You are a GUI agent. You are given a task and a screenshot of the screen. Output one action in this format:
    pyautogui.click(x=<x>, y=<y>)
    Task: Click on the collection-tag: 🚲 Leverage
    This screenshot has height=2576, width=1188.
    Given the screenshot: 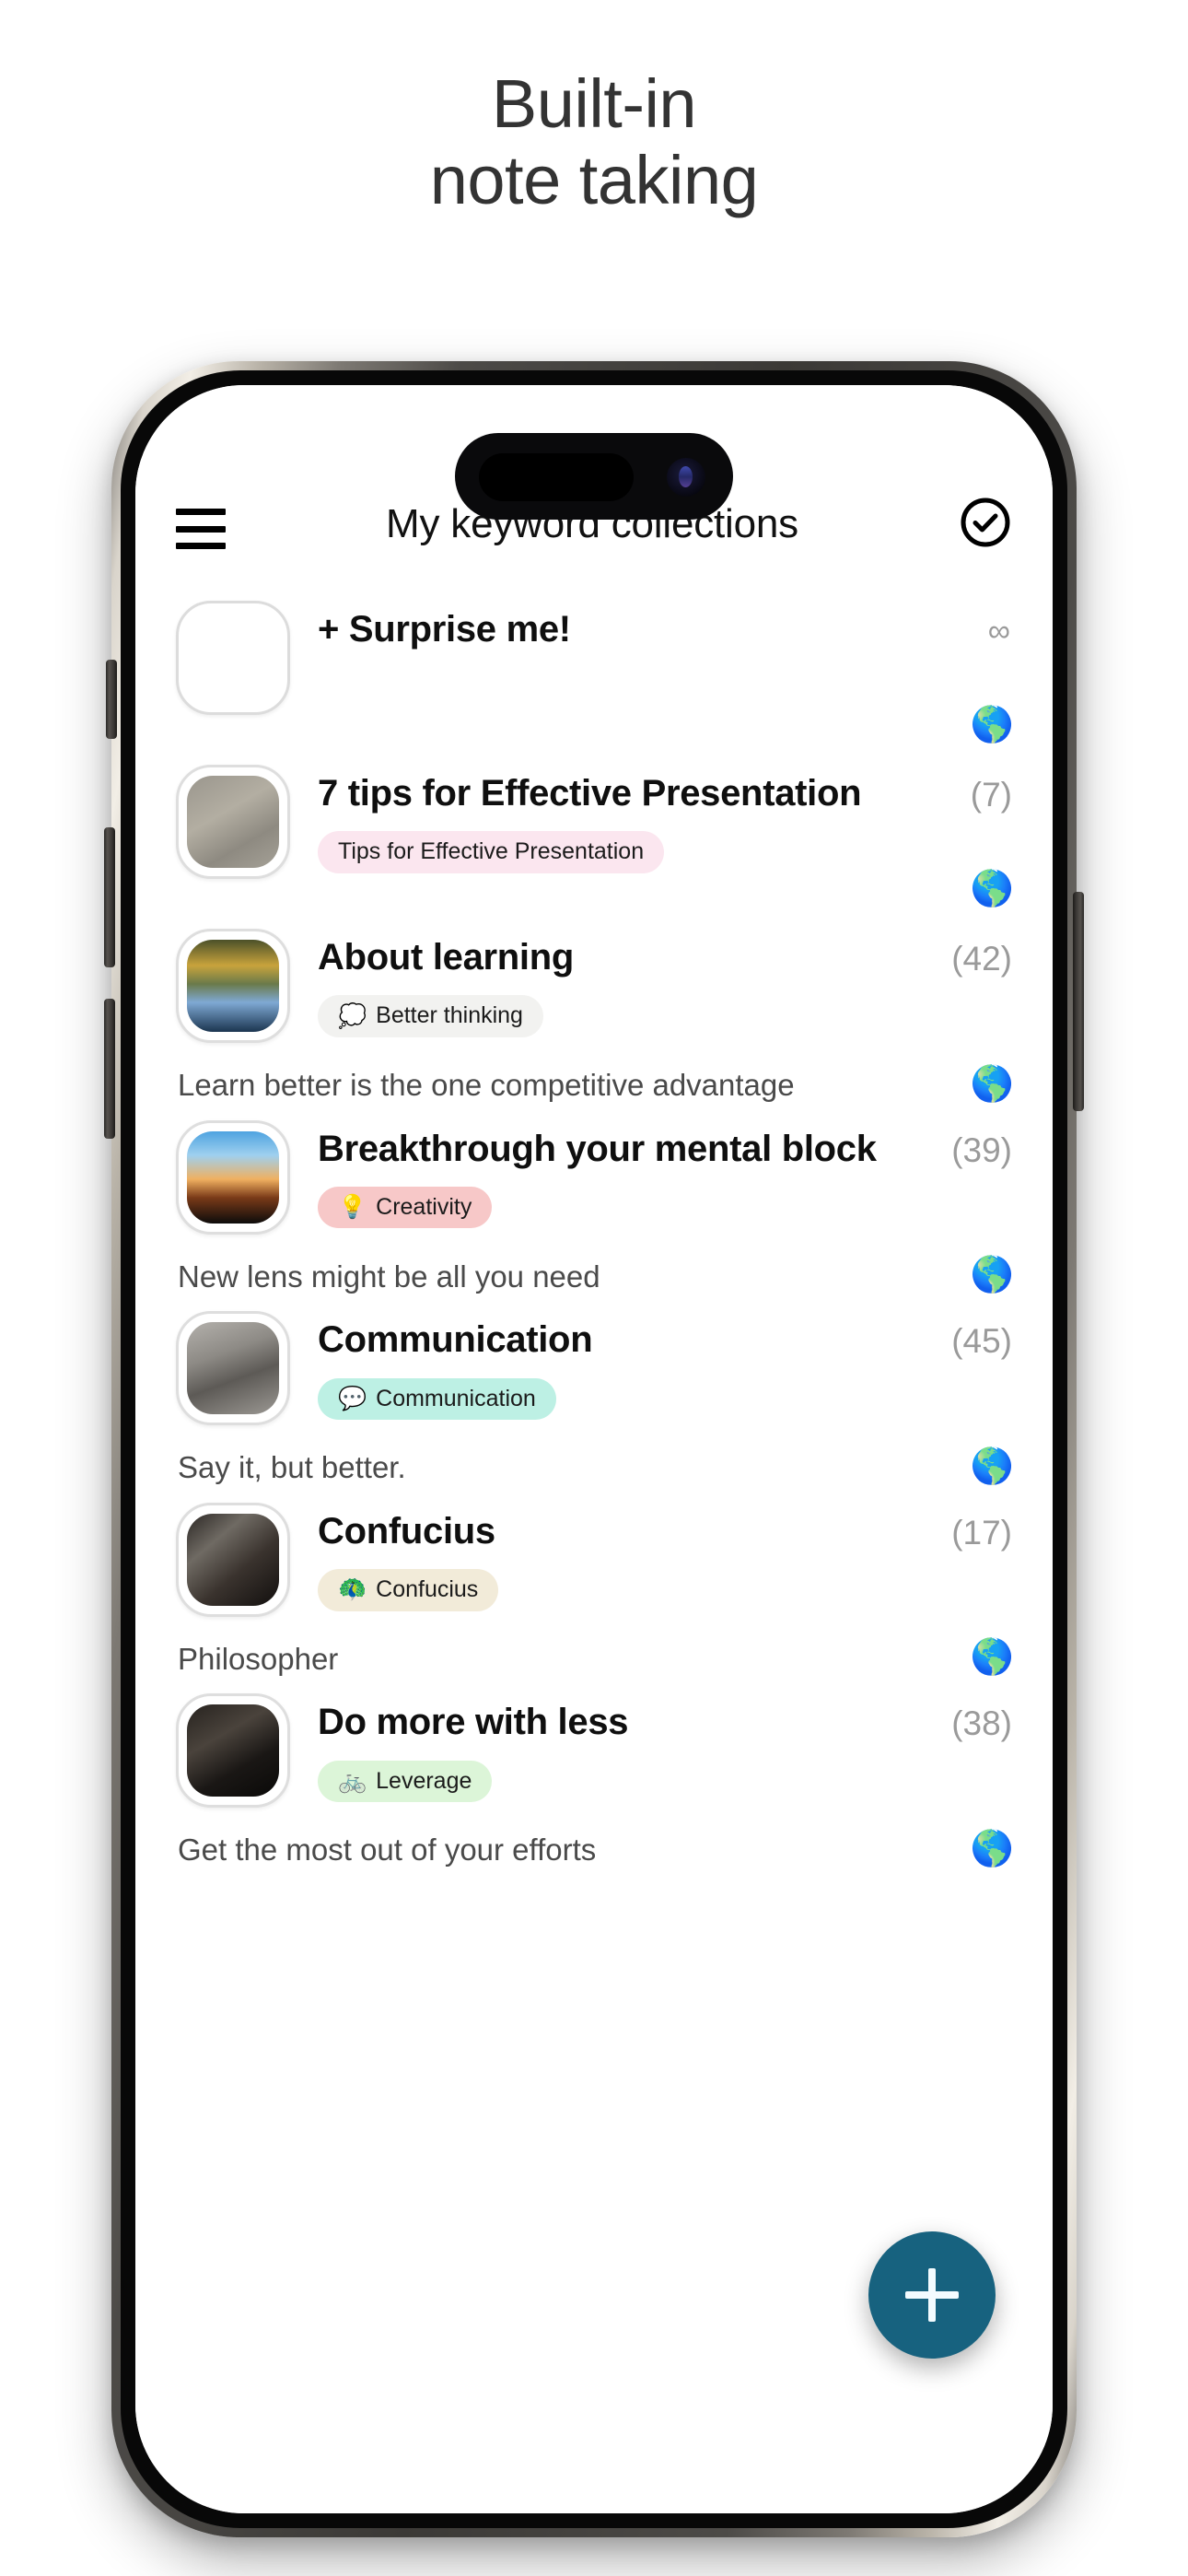 What is the action you would take?
    pyautogui.click(x=405, y=1781)
    